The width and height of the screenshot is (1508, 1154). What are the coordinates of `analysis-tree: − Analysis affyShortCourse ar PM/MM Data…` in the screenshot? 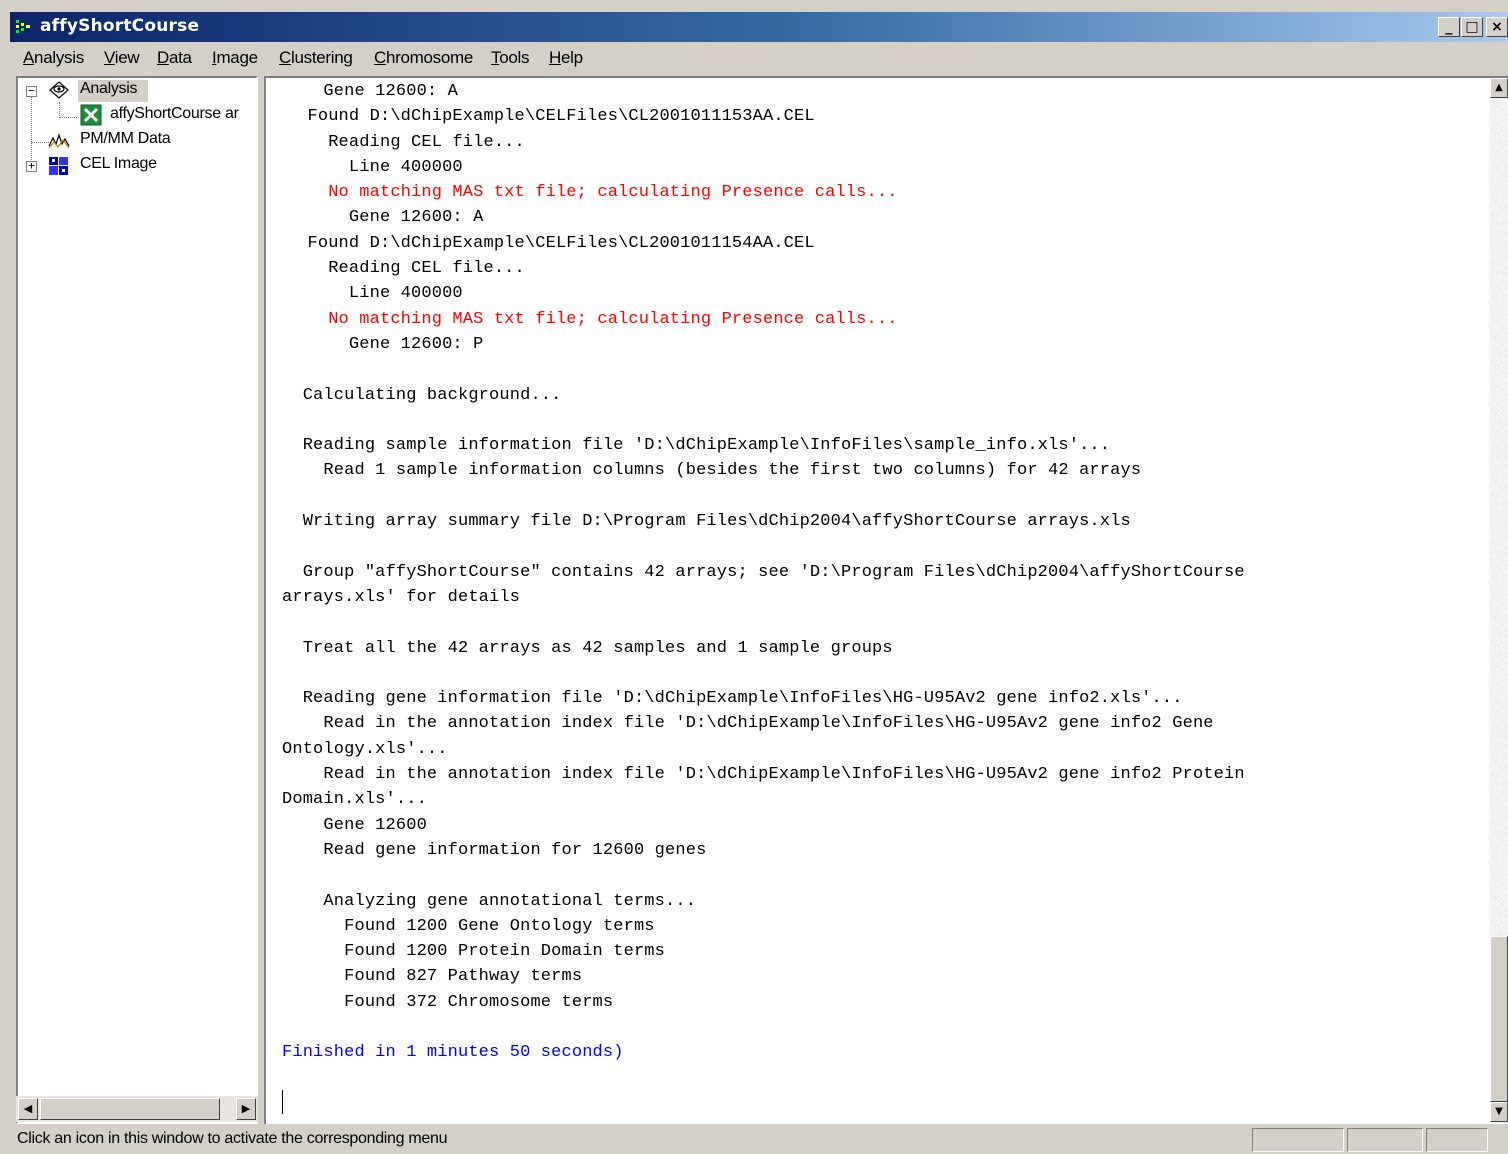 It's located at (137, 600).